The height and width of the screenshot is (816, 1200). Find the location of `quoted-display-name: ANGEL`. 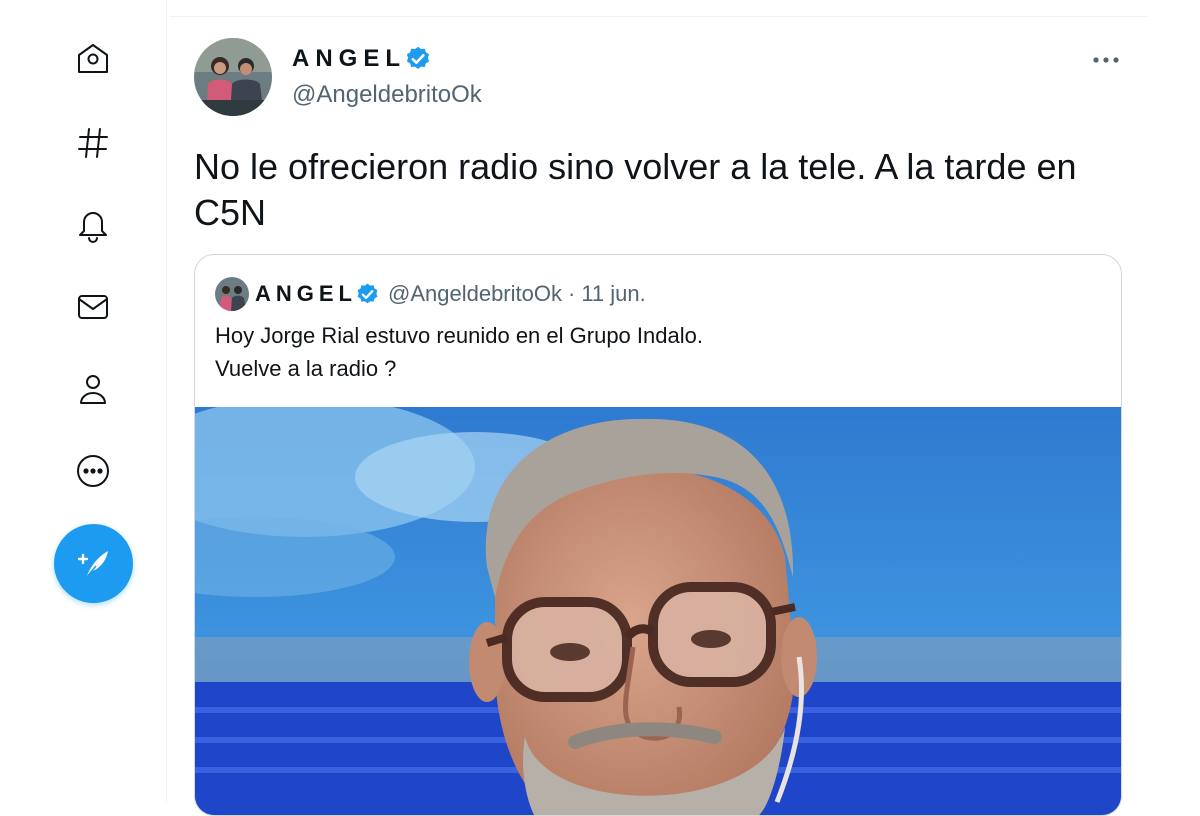

quoted-display-name: ANGEL is located at coordinates (306, 293).